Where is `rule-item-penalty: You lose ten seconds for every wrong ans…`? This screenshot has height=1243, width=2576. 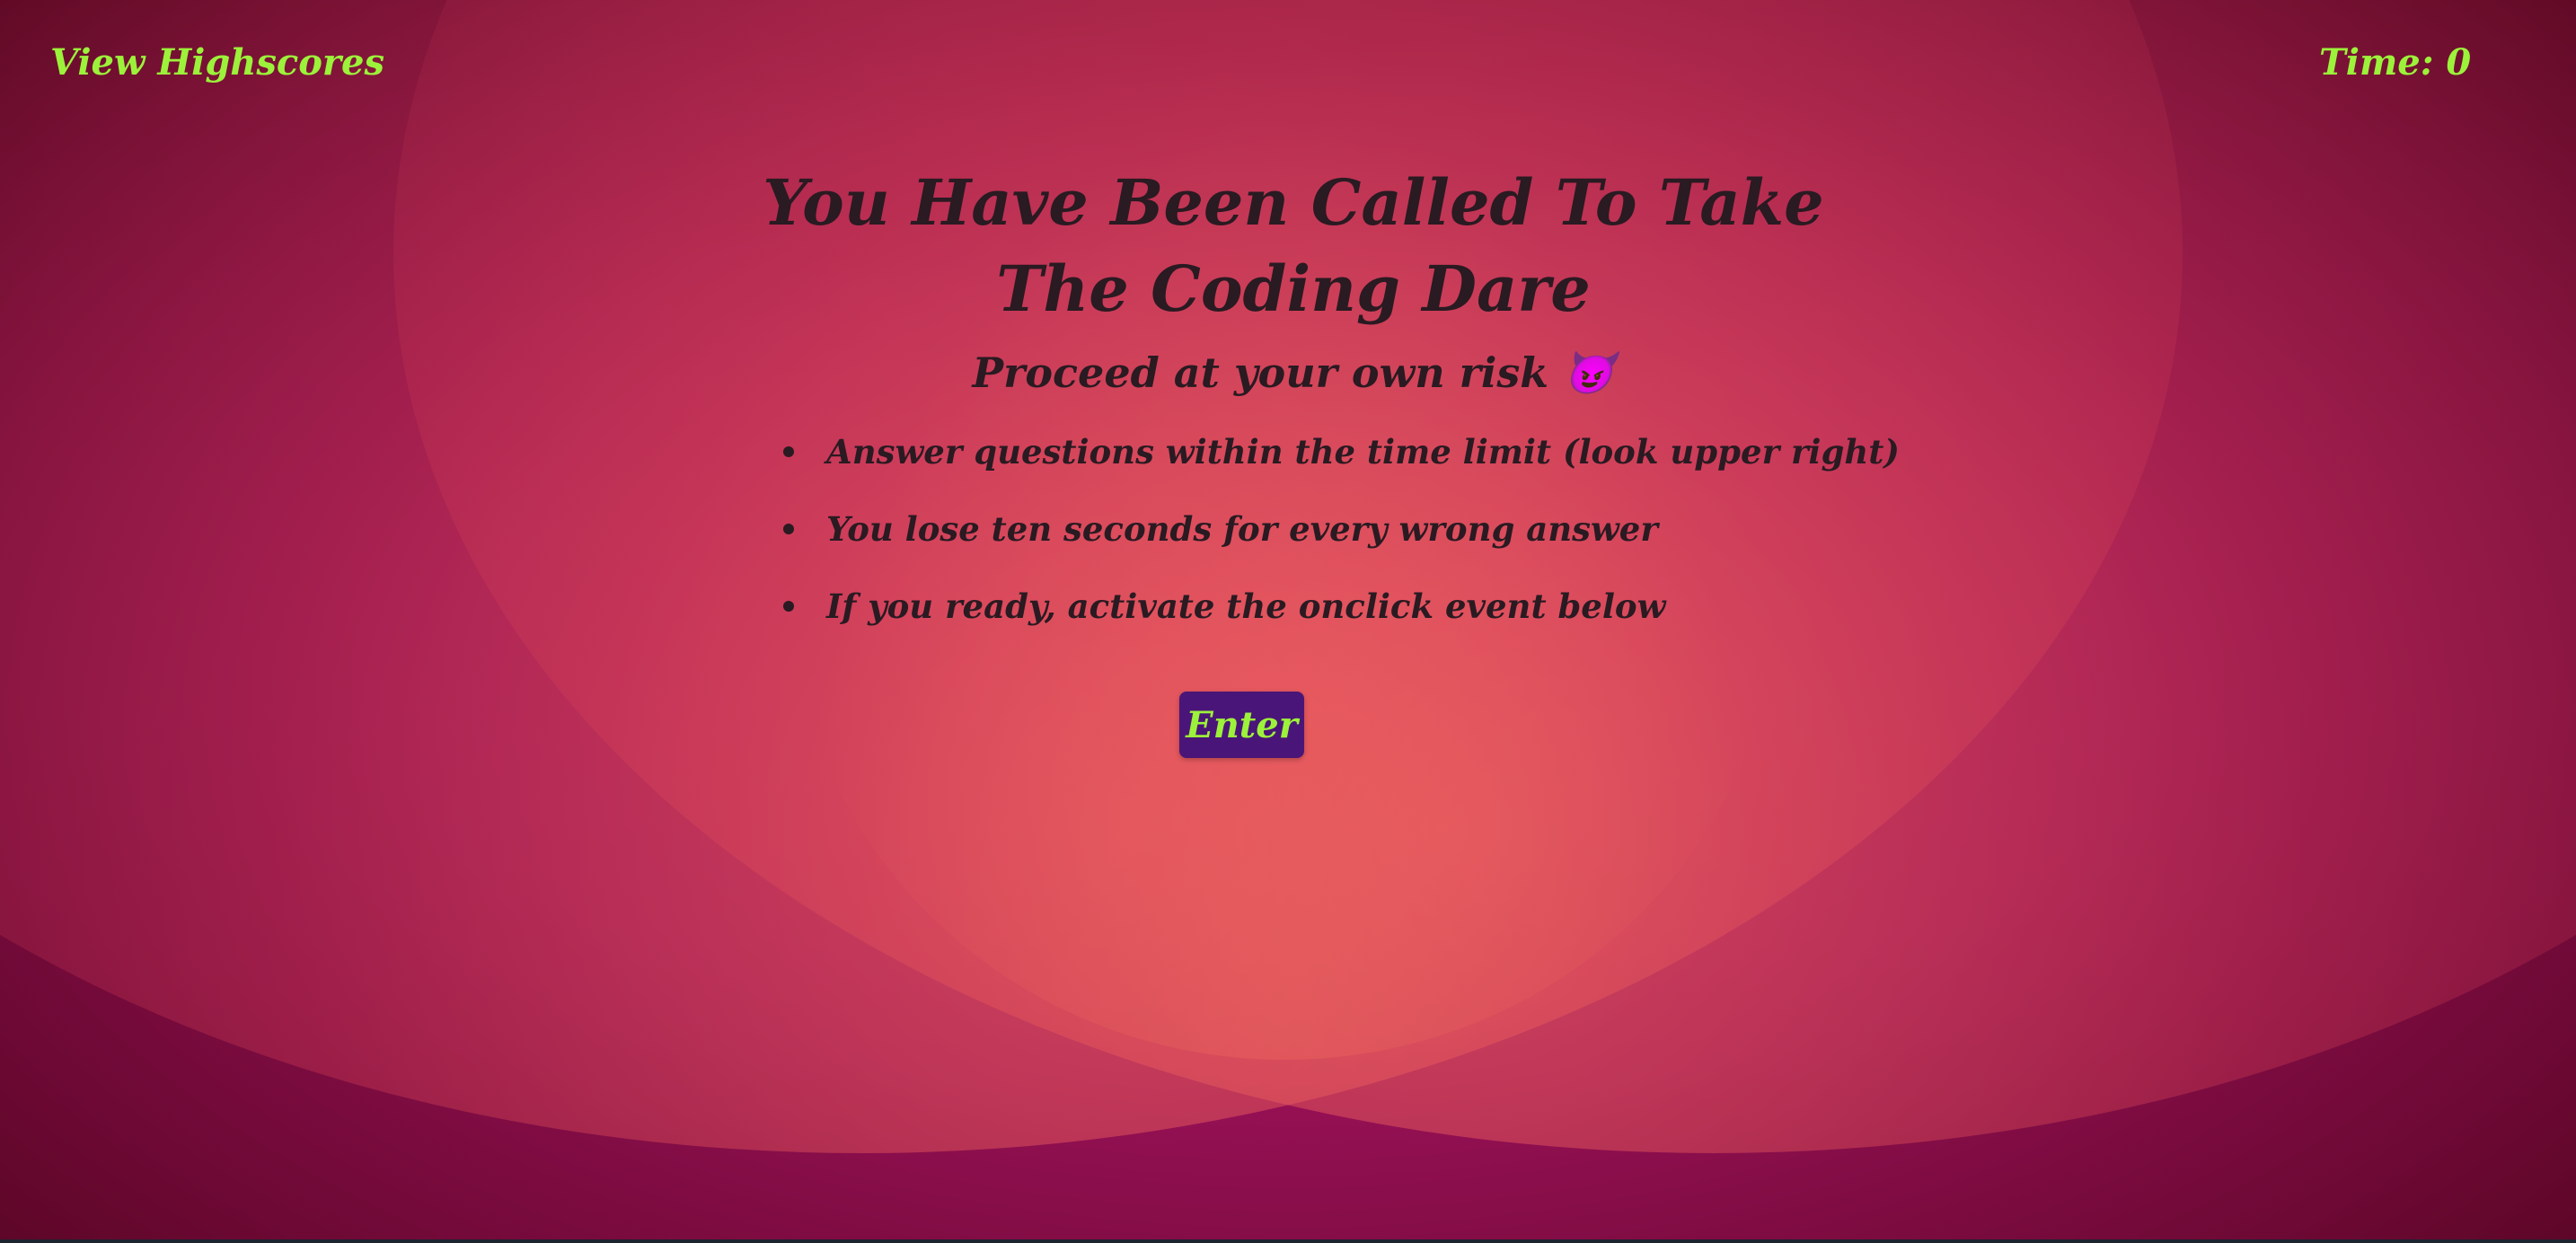
rule-item-penalty: You lose ten seconds for every wrong ans… is located at coordinates (1307, 529).